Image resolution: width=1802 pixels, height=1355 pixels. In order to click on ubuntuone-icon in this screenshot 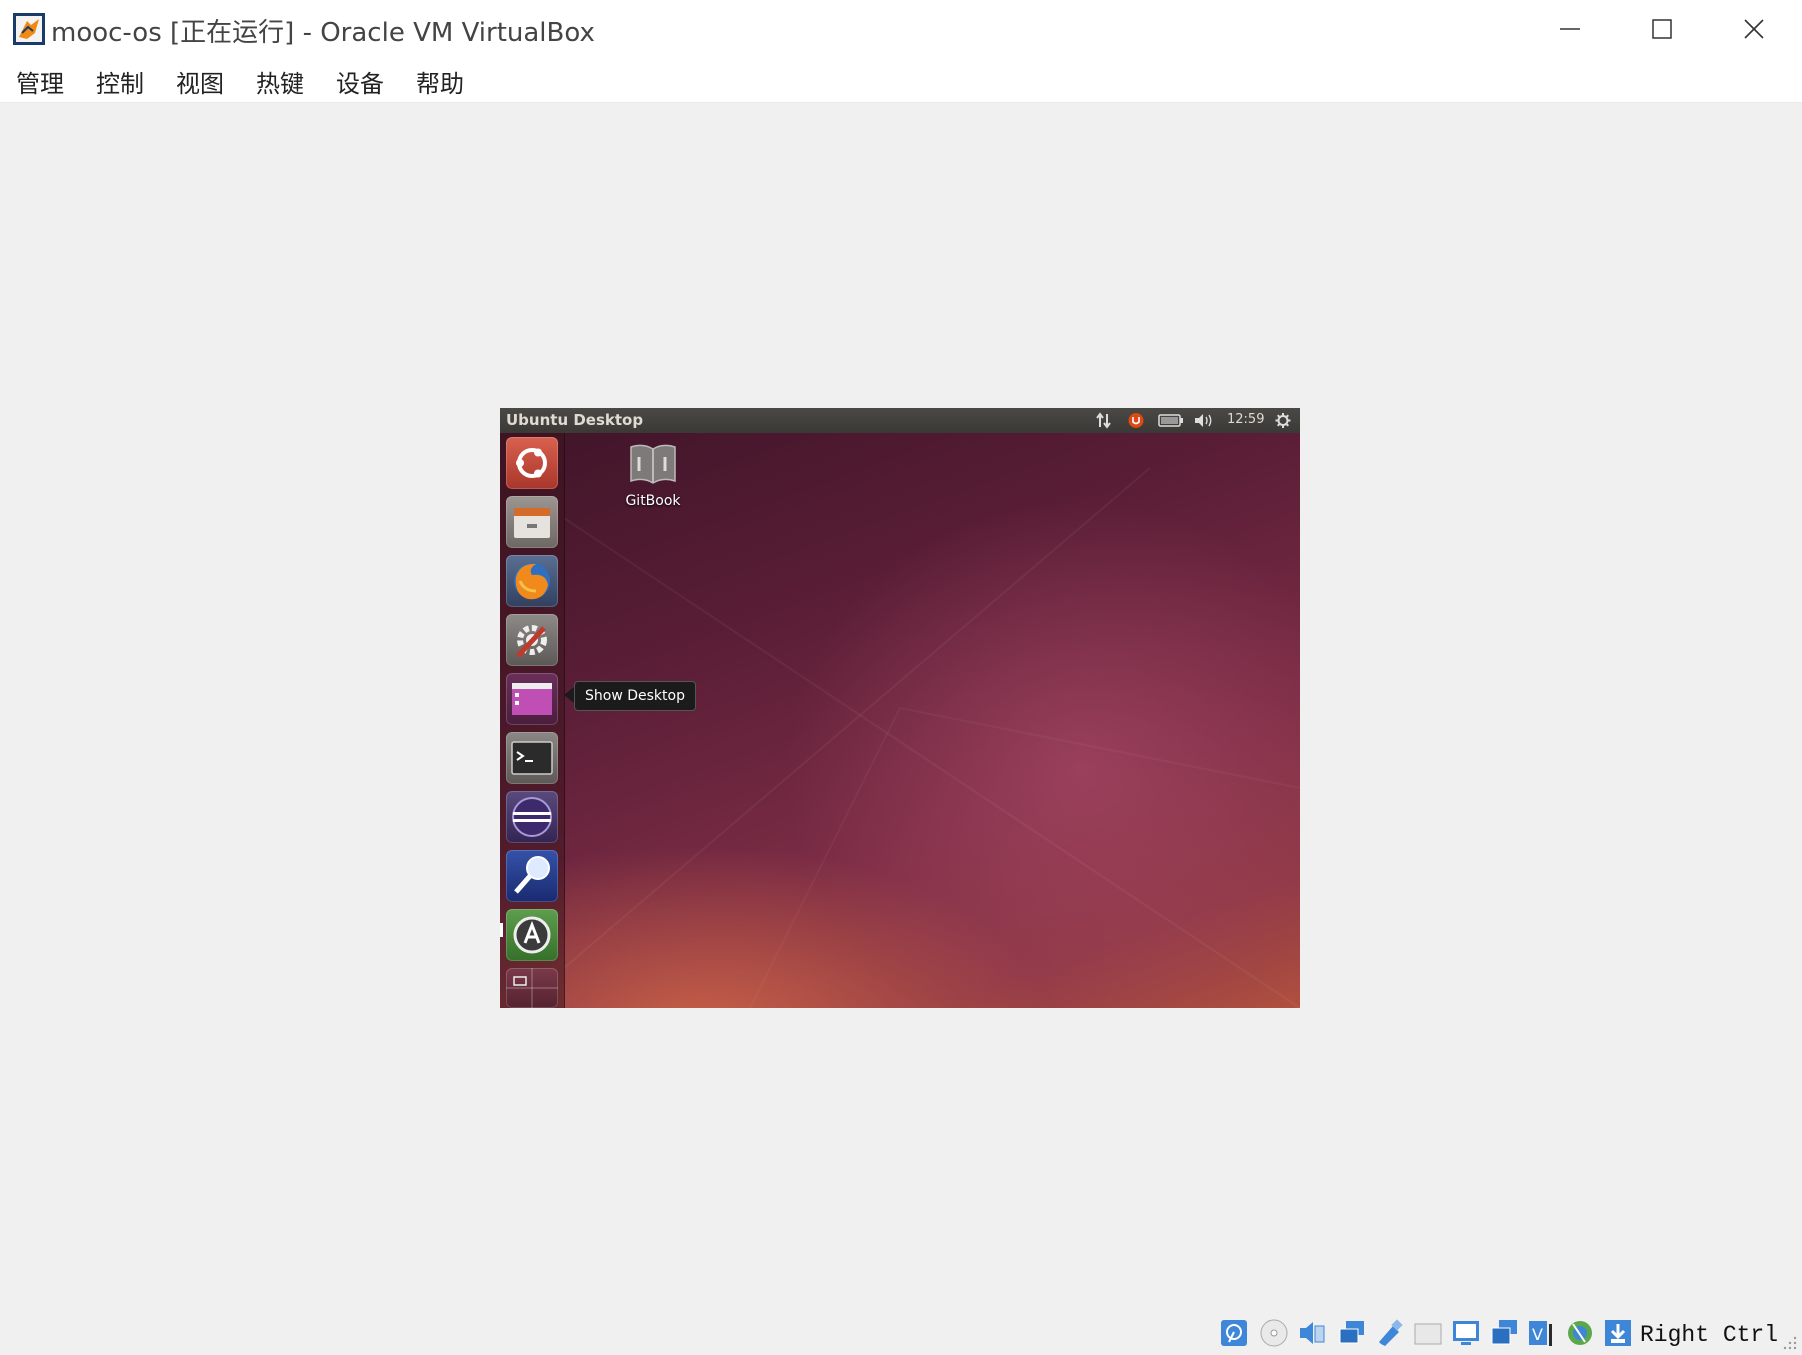, I will do `click(1136, 420)`.